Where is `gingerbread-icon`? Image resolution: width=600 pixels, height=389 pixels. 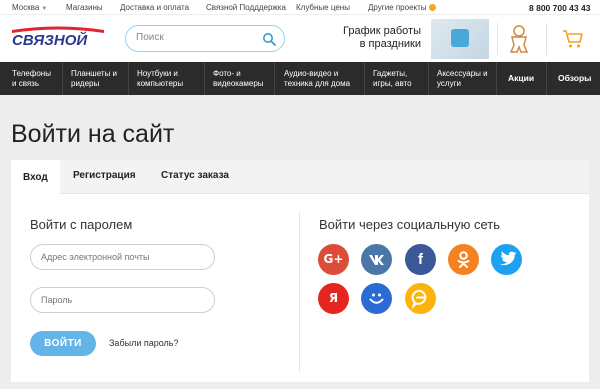 gingerbread-icon is located at coordinates (519, 39).